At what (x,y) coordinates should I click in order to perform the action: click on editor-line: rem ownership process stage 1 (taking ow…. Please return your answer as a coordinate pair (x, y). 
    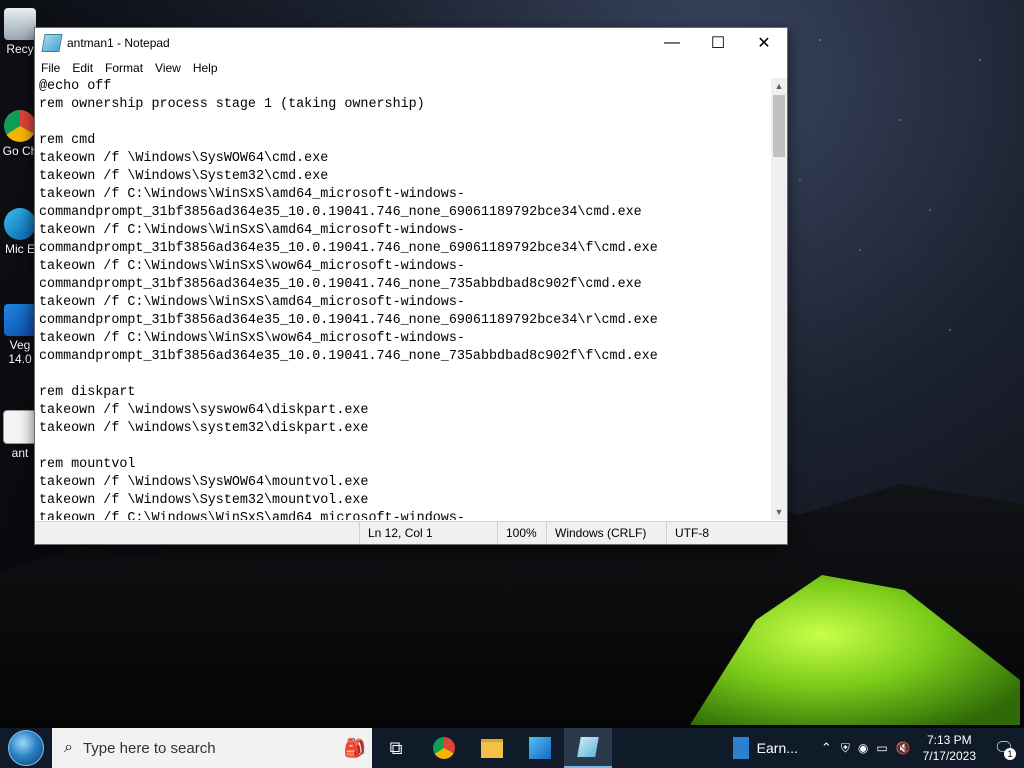
    Looking at the image, I should click on (403, 105).